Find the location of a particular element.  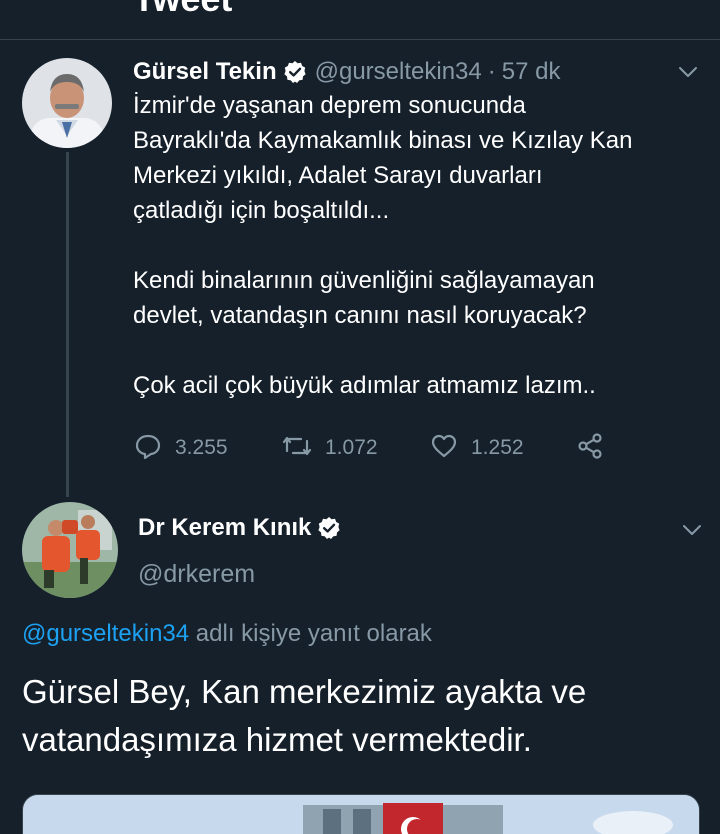

heart-icon is located at coordinates (444, 448).